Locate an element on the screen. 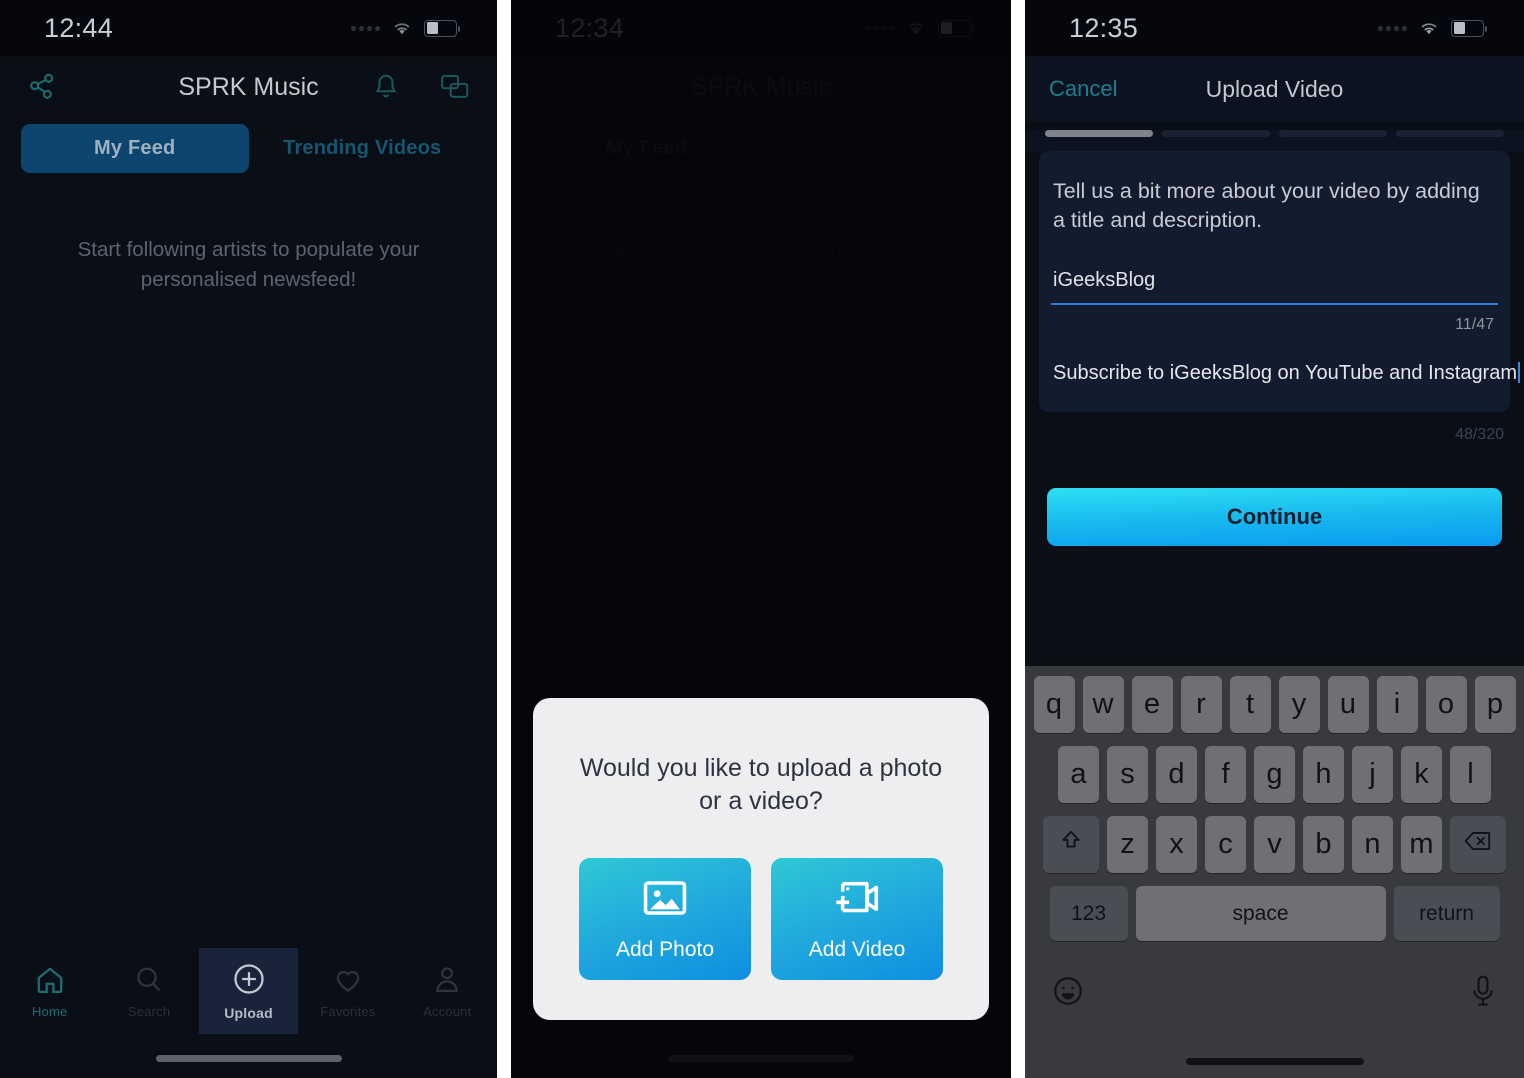 The image size is (1524, 1078). add-video-button: Add Video is located at coordinates (857, 919).